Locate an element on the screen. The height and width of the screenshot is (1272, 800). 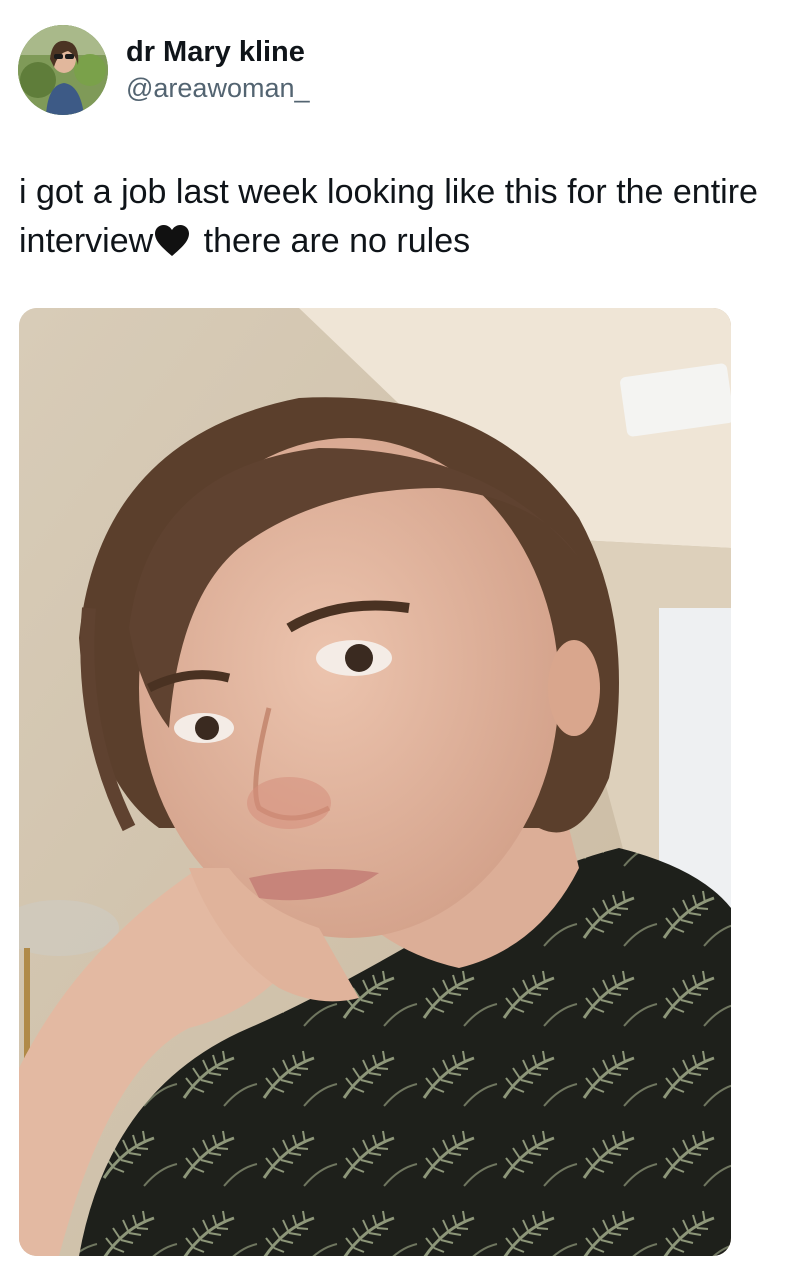
tweet-text-part2: there are no rules is located at coordinates (332, 241).